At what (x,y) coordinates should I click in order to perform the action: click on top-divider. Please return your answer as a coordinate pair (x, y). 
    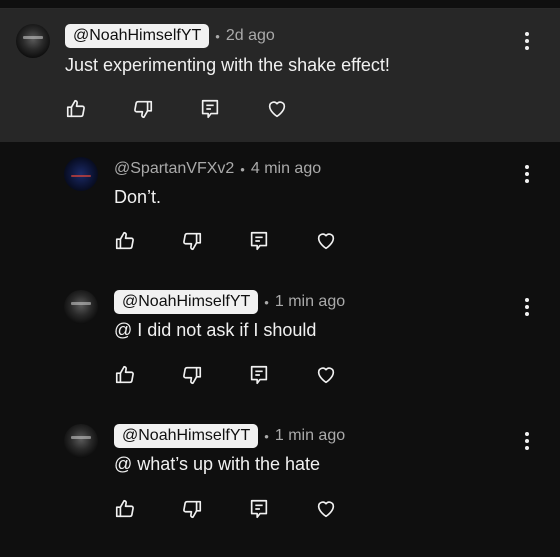
    Looking at the image, I should click on (280, 4).